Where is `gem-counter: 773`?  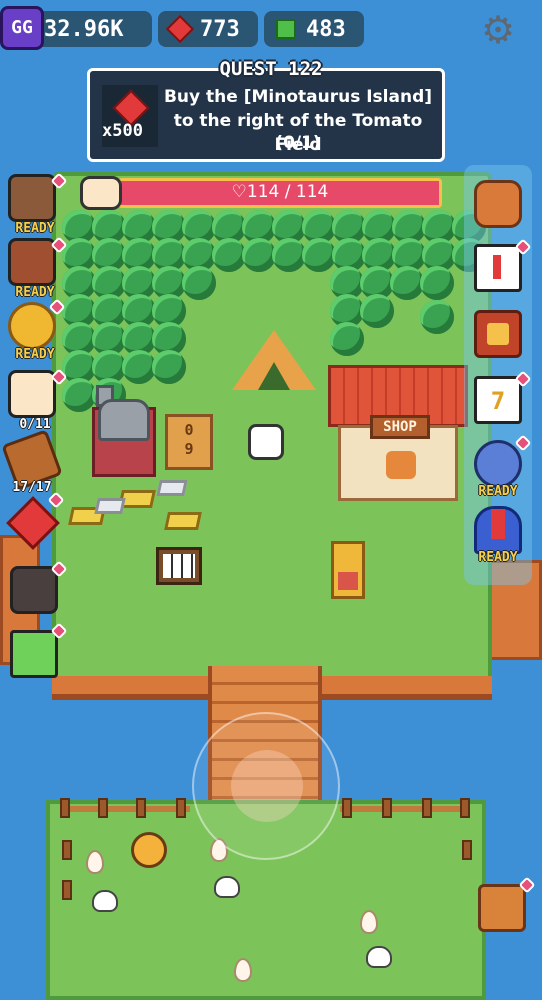
gem-counter: 773 is located at coordinates (208, 29).